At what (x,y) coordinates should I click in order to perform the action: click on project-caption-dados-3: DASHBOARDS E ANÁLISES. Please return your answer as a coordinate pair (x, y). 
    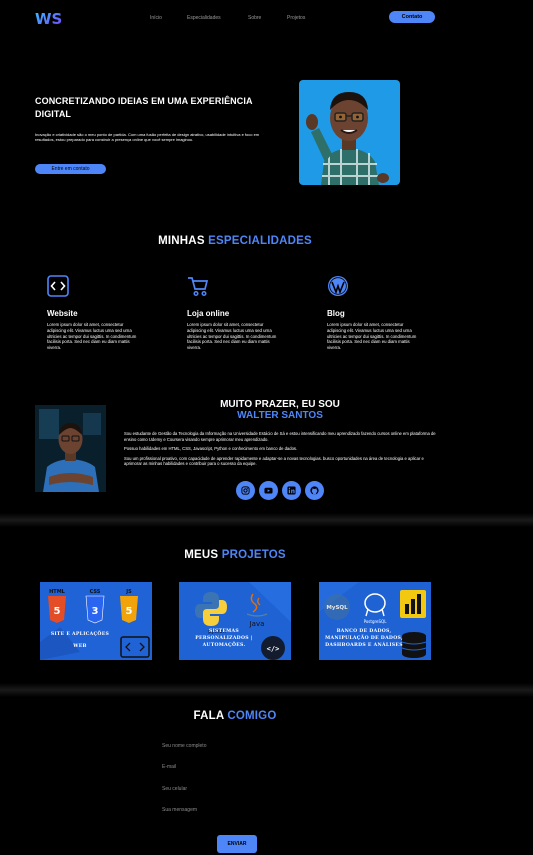
    Looking at the image, I should click on (364, 645).